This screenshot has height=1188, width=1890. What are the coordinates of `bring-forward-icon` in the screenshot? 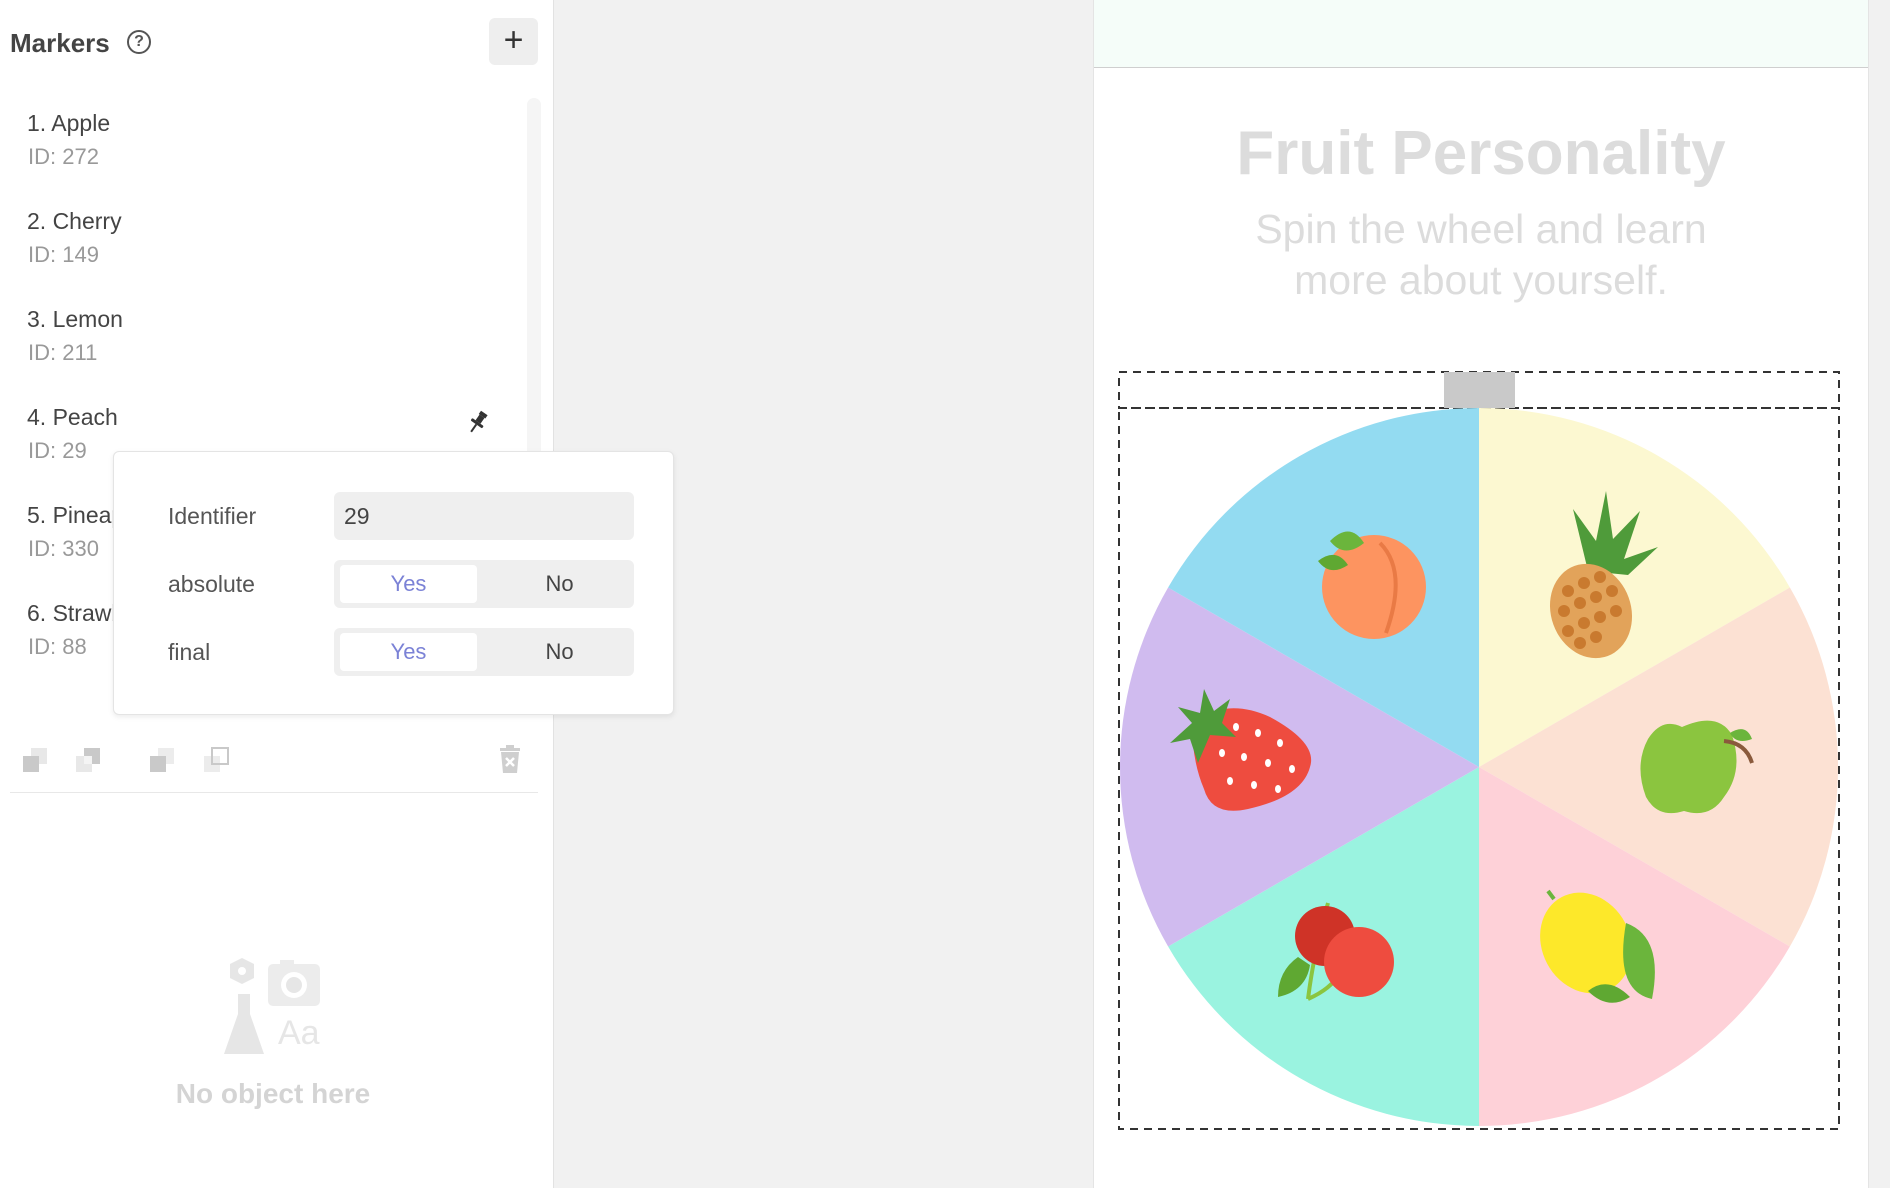 It's located at (164, 759).